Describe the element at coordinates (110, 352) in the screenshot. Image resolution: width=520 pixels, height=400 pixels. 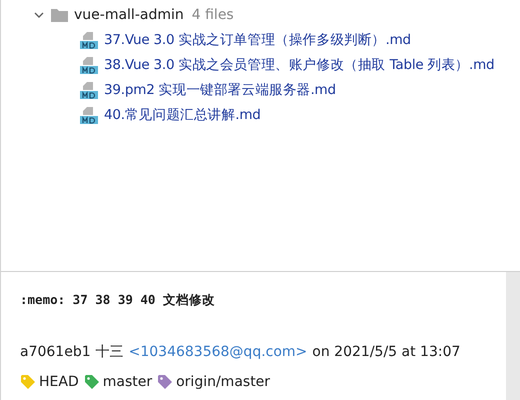
I see `author-name: 十三` at that location.